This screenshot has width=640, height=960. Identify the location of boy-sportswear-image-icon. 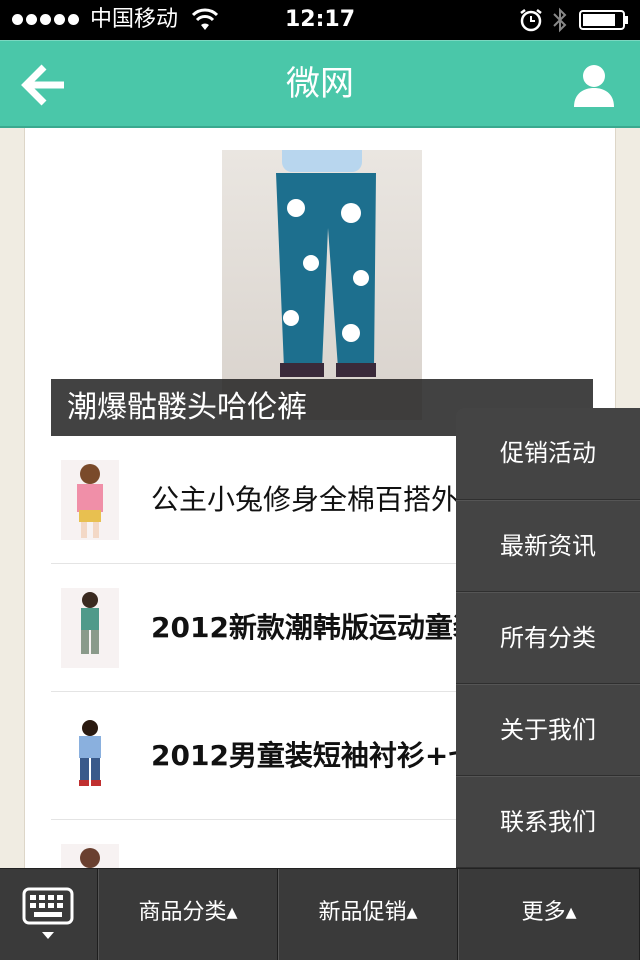
(90, 623).